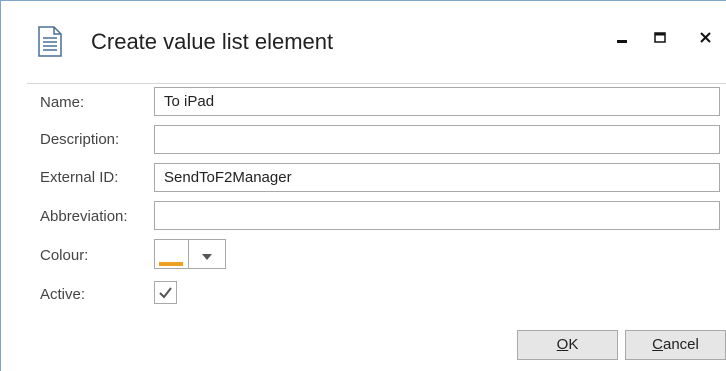 The width and height of the screenshot is (726, 371). I want to click on dialog-title: Create value list element, so click(212, 41).